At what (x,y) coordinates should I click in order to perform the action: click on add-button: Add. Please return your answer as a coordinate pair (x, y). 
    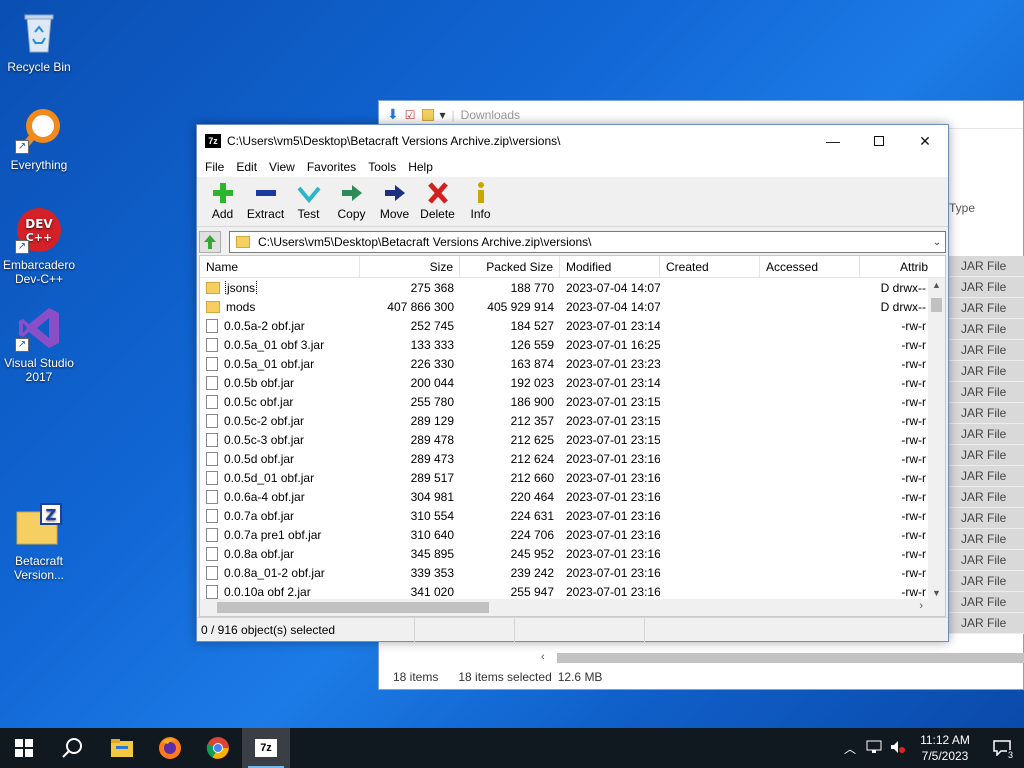
    Looking at the image, I should click on (222, 201).